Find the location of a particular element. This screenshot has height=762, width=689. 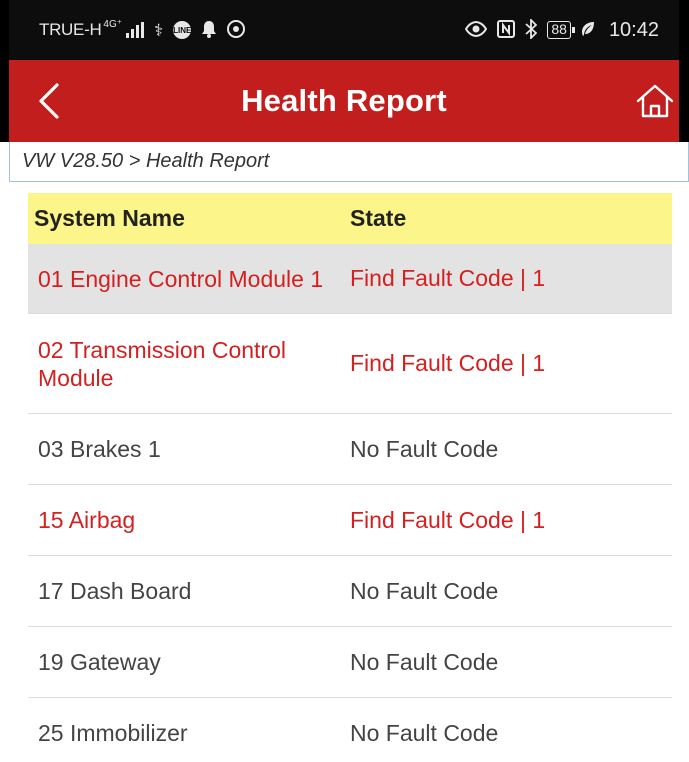

system-name: 17 Dash Board is located at coordinates (115, 591).